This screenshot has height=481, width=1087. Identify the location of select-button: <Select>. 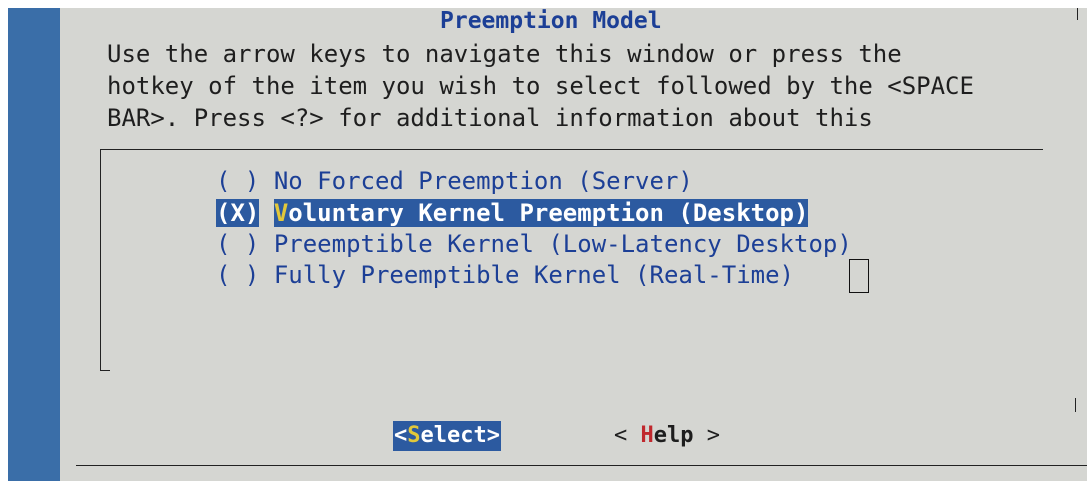
(447, 436).